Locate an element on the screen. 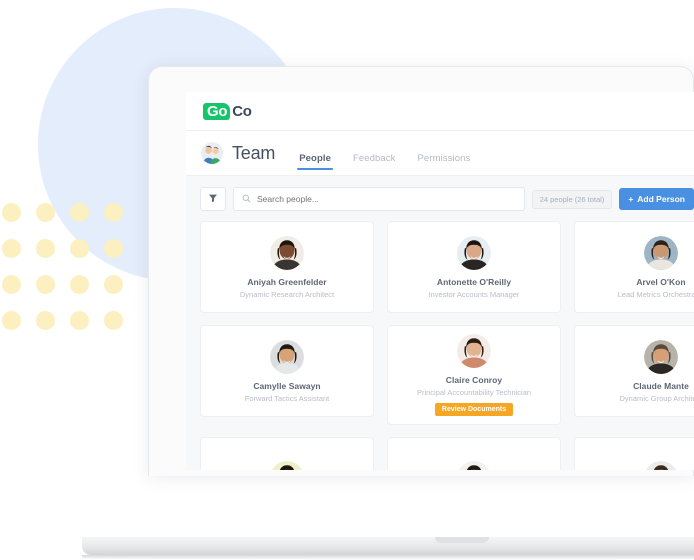 The height and width of the screenshot is (560, 694). person-role: Lead Metrics Orchestrator is located at coordinates (655, 294).